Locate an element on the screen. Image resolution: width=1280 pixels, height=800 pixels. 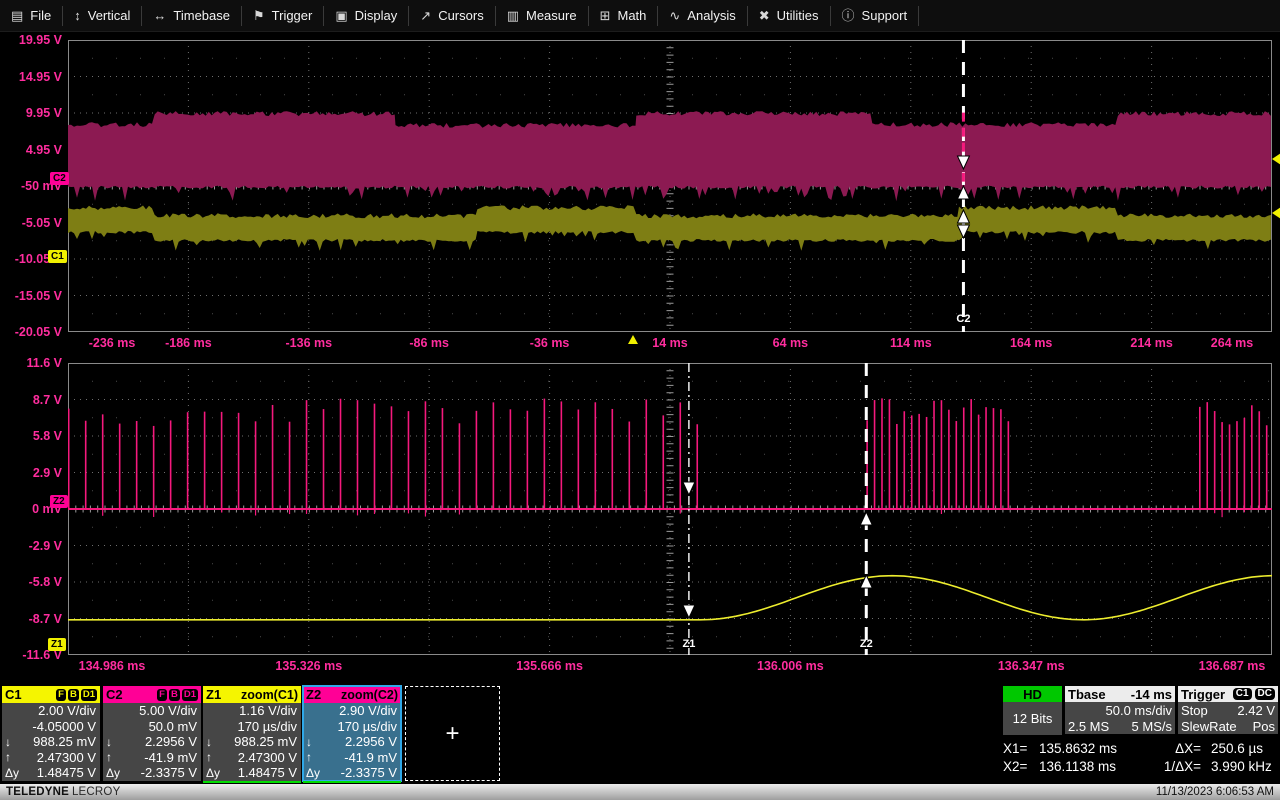
z2-offset-tab: Z2 is located at coordinates (59, 501).